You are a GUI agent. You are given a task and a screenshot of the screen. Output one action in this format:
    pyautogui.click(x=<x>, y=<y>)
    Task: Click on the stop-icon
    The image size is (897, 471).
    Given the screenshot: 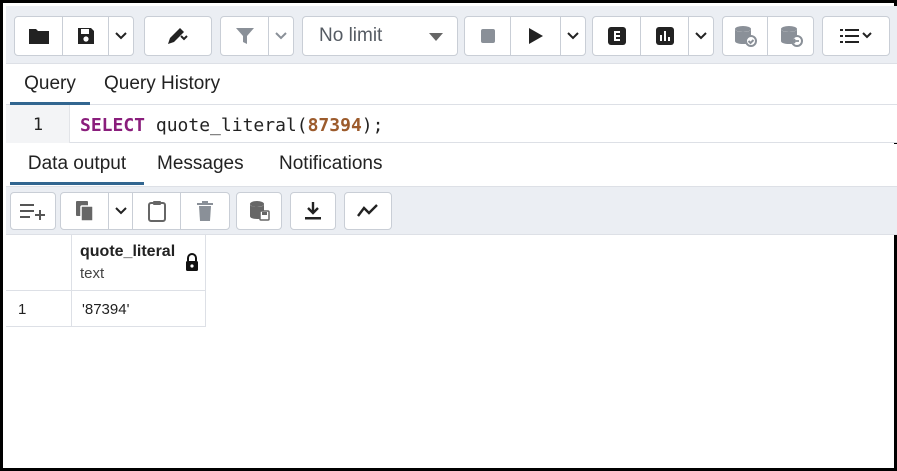 What is the action you would take?
    pyautogui.click(x=487, y=36)
    